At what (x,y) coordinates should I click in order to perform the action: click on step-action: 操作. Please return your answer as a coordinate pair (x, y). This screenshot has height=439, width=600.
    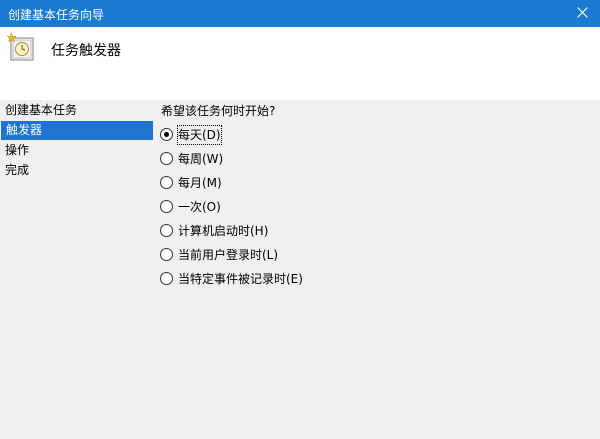
    Looking at the image, I should click on (77, 150).